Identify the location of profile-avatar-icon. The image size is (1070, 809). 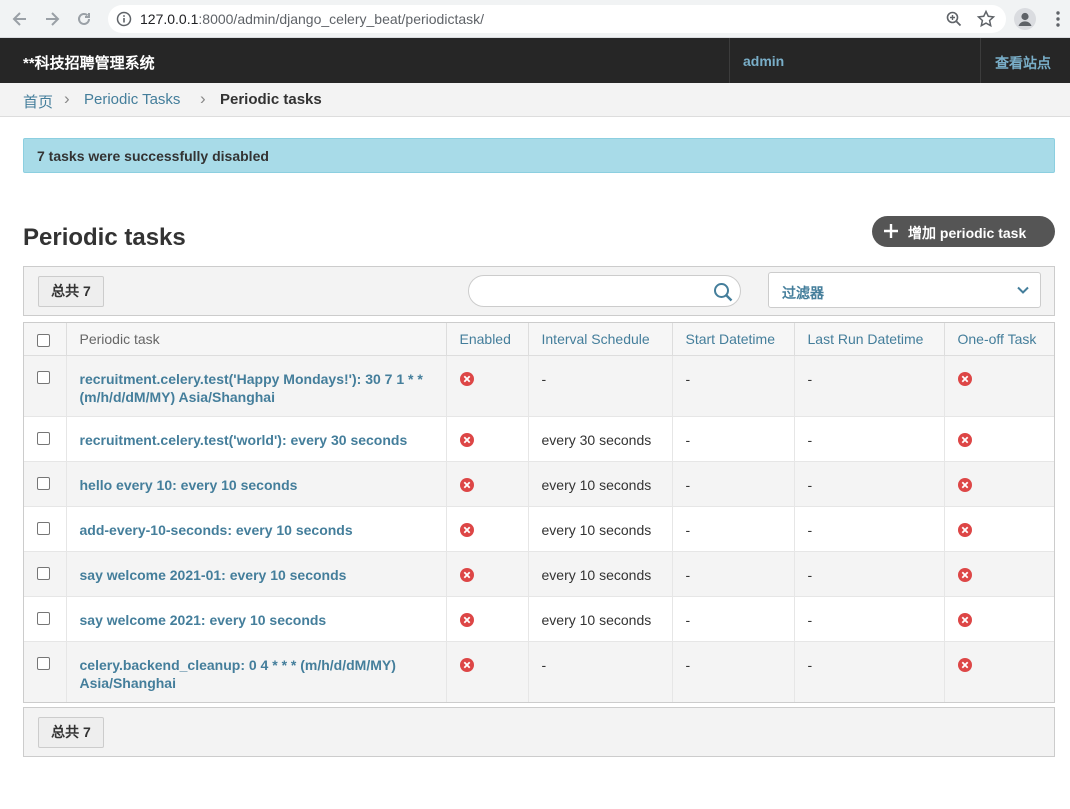
(1025, 19).